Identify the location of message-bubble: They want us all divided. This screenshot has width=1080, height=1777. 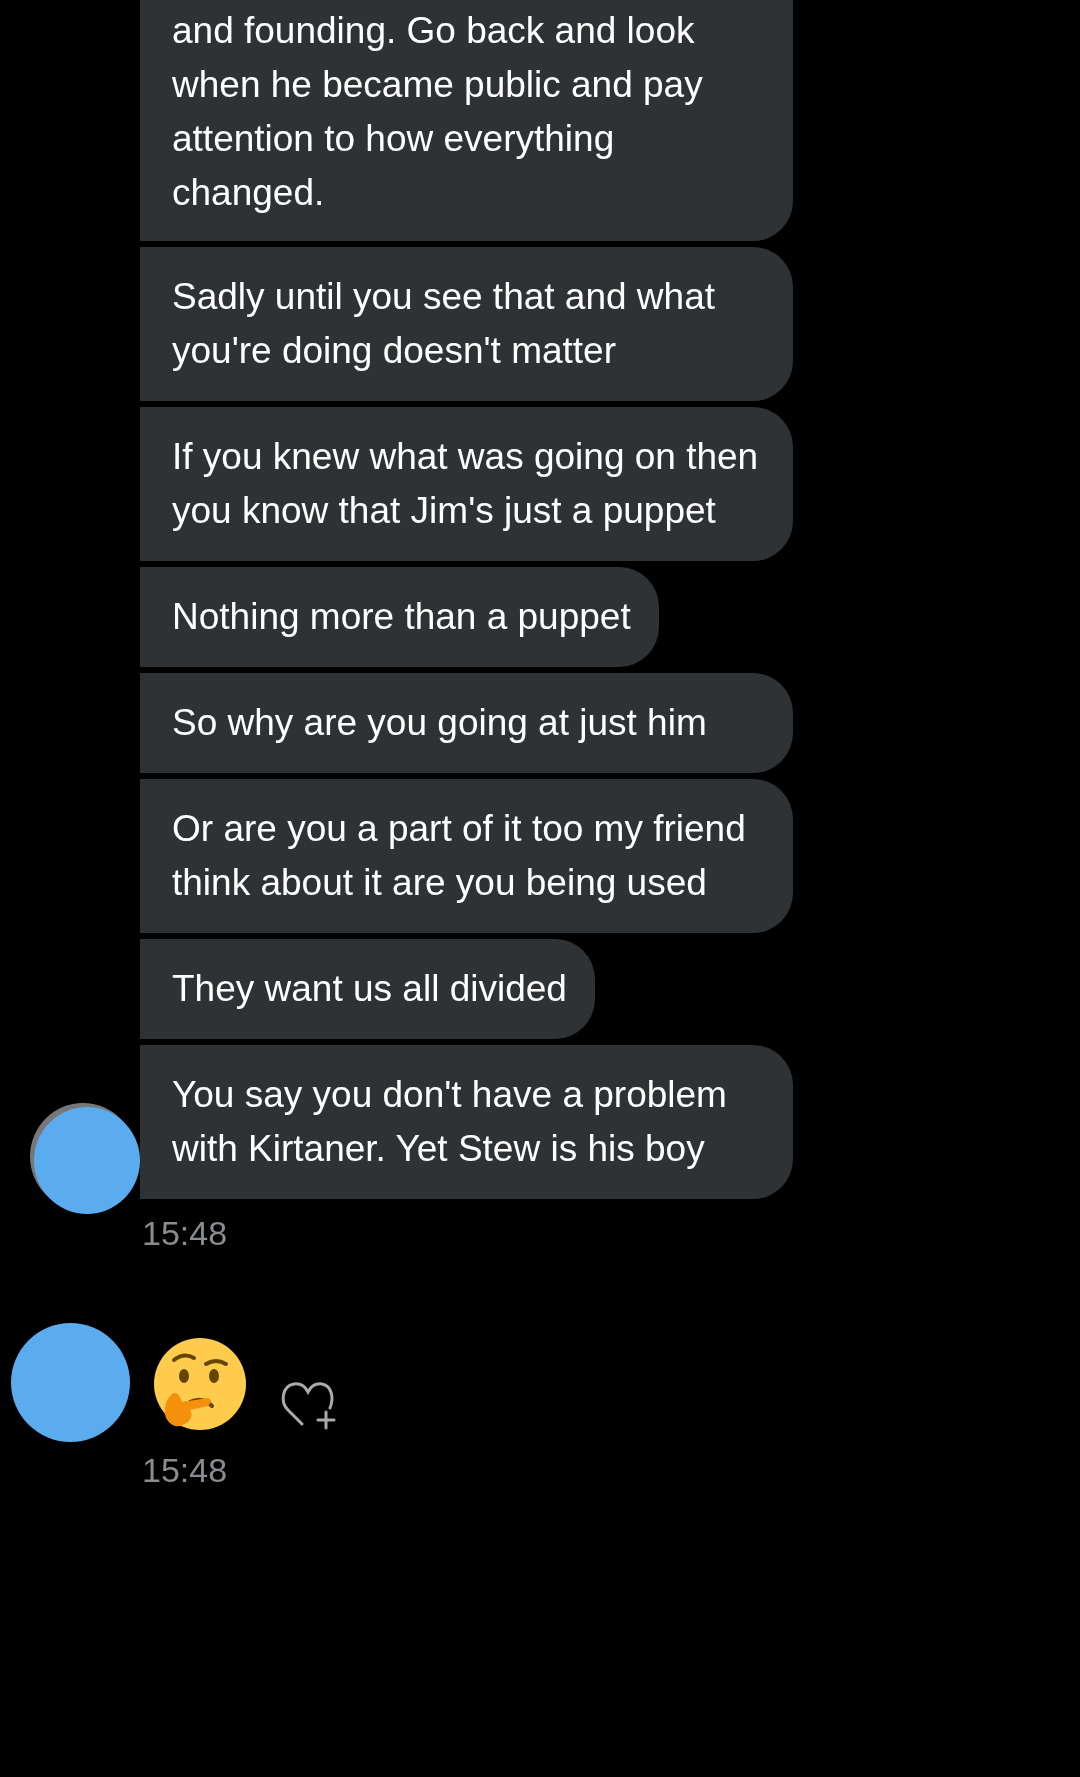
(367, 989).